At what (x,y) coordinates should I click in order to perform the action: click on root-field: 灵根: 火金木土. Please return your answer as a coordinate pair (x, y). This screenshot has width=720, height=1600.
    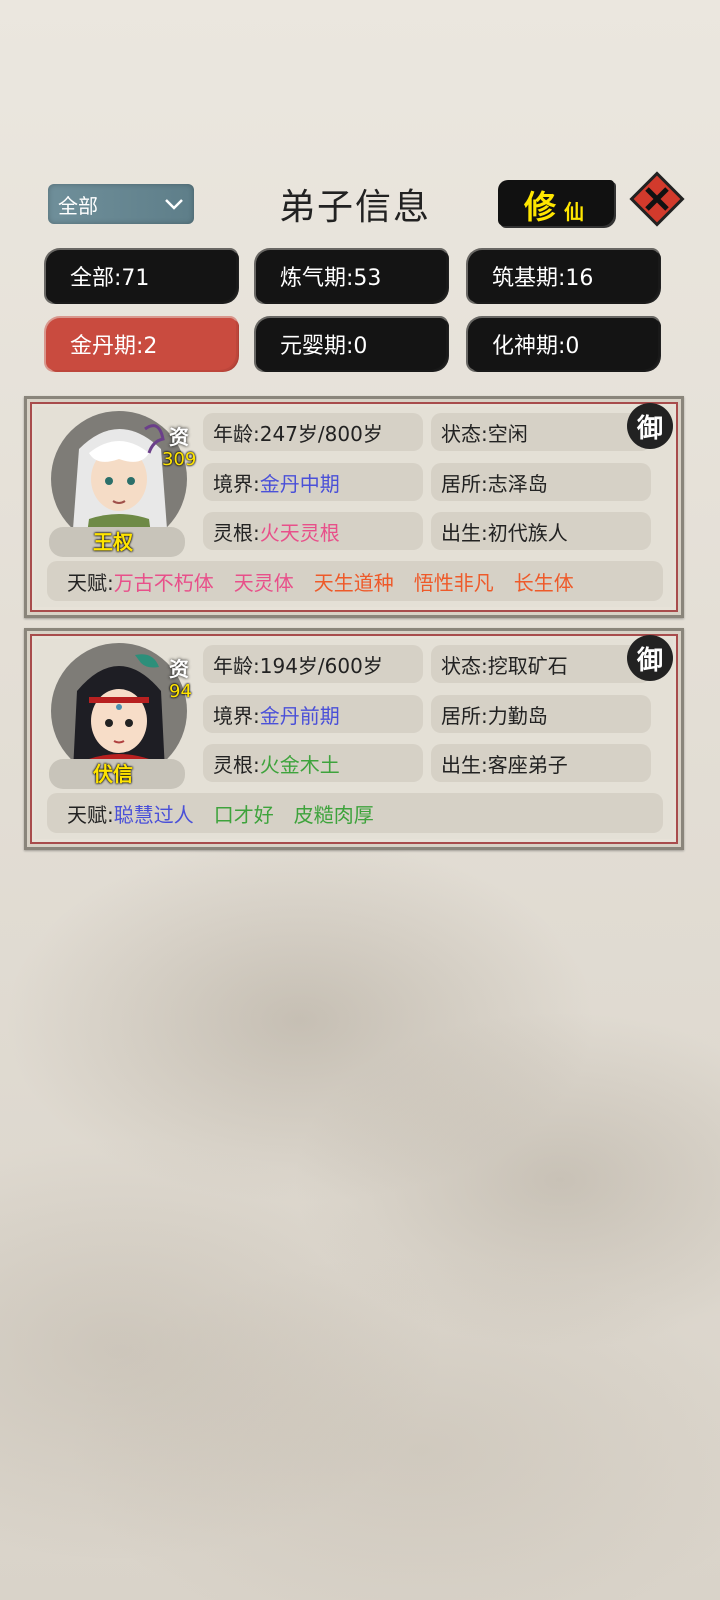
    Looking at the image, I should click on (313, 763).